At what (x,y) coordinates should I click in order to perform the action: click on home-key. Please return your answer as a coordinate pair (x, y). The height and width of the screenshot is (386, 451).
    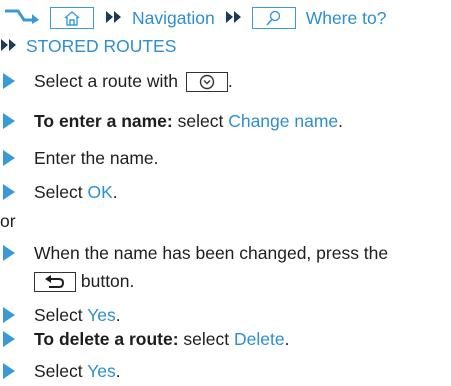
    Looking at the image, I should click on (72, 18).